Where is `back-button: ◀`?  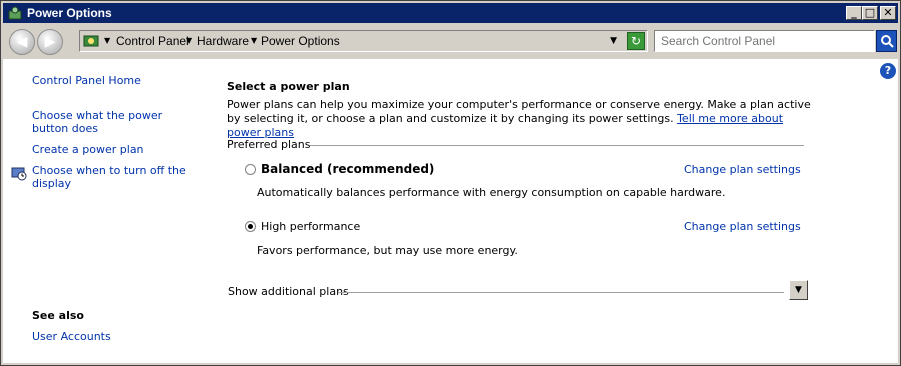
back-button: ◀ is located at coordinates (22, 42).